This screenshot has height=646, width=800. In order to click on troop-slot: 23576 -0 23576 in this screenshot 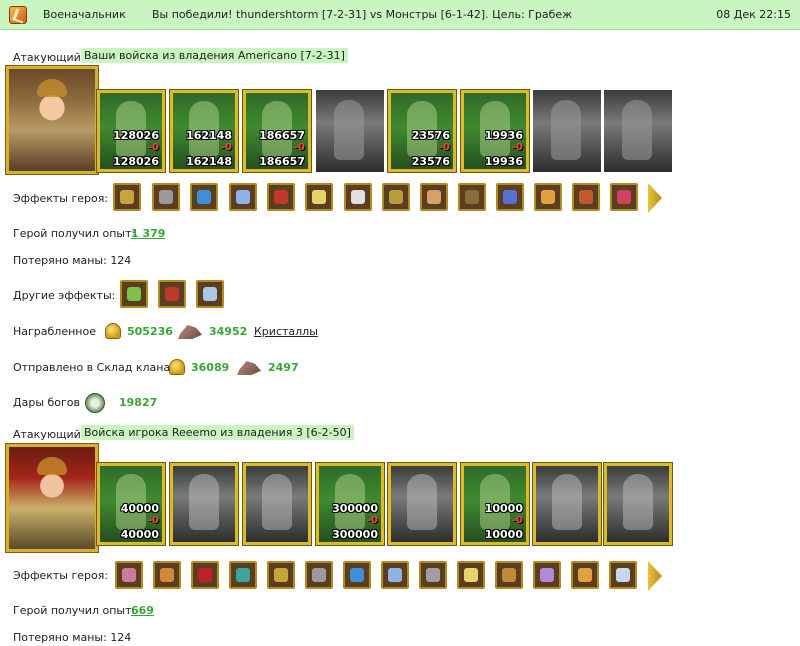, I will do `click(422, 131)`.